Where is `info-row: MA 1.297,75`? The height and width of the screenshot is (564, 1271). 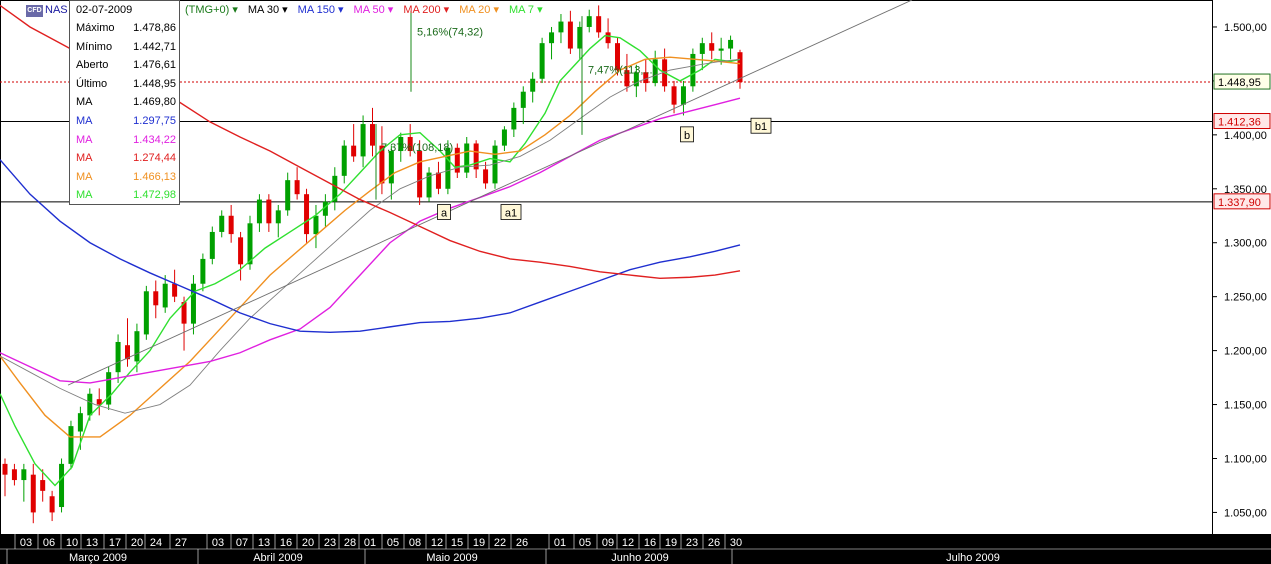 info-row: MA 1.297,75 is located at coordinates (126, 124).